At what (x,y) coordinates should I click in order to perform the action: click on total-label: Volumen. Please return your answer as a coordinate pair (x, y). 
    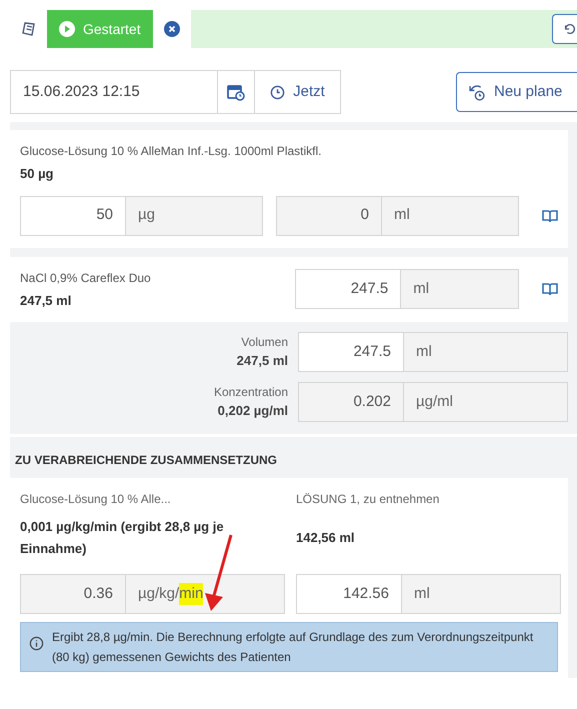
    Looking at the image, I should click on (264, 343).